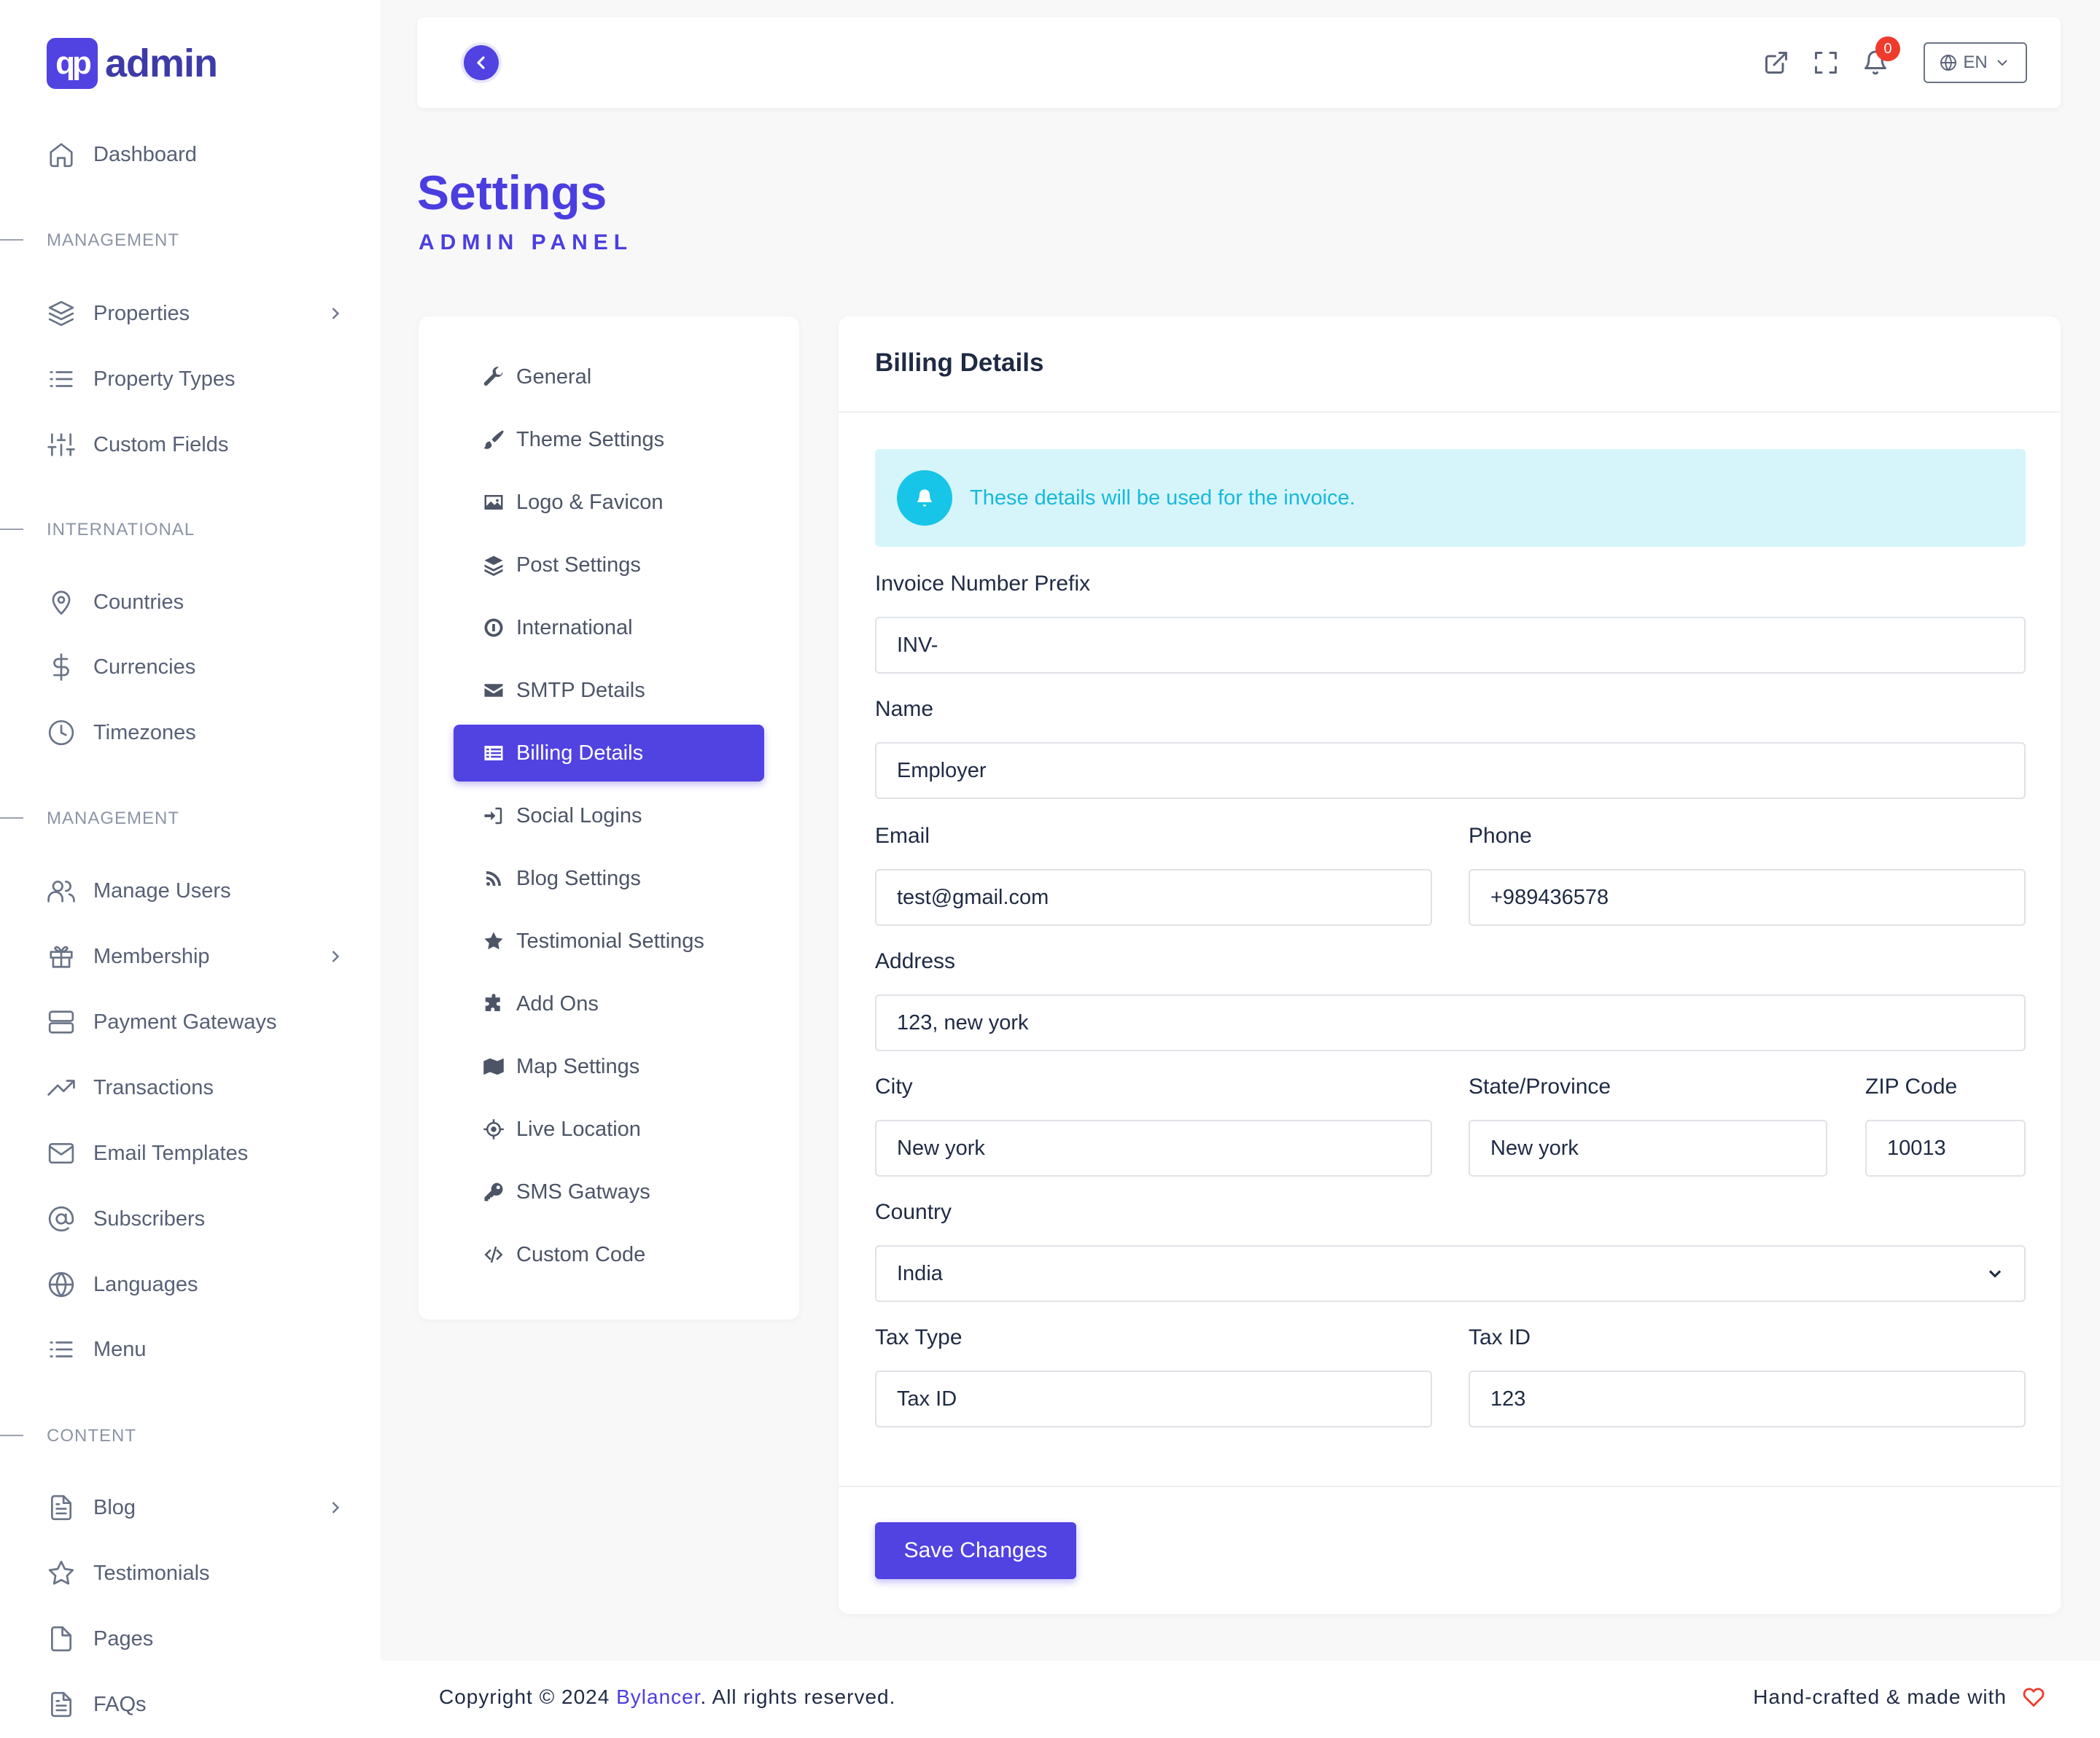 The width and height of the screenshot is (2100, 1738). What do you see at coordinates (493, 1066) in the screenshot?
I see `map-icon` at bounding box center [493, 1066].